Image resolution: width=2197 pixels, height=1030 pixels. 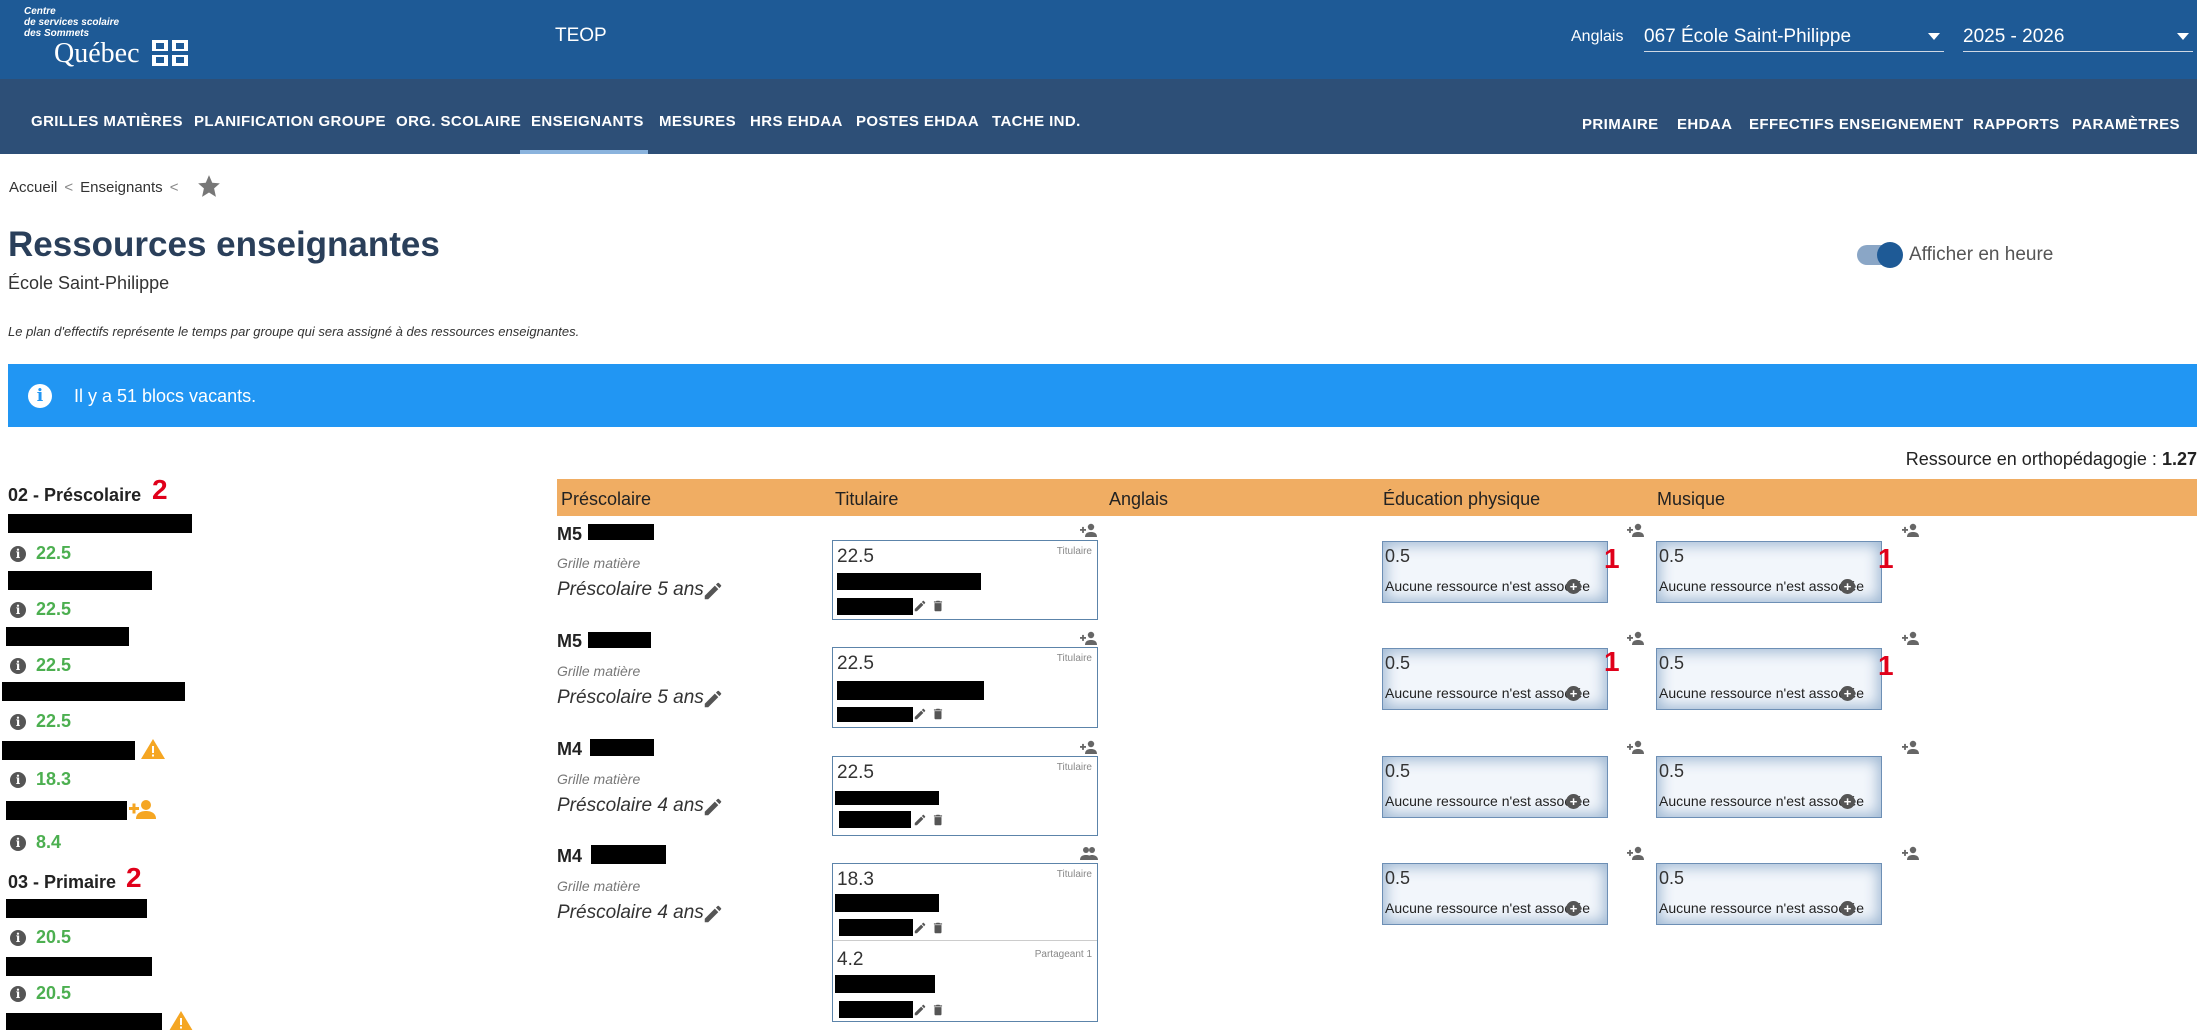 I want to click on hours-toggle, so click(x=1880, y=255).